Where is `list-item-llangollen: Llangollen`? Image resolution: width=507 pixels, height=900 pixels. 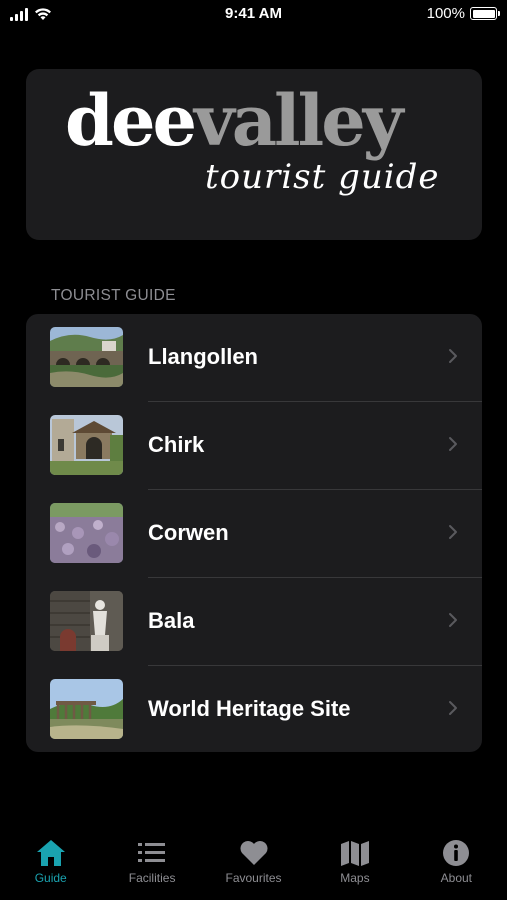
list-item-llangollen: Llangollen is located at coordinates (254, 358).